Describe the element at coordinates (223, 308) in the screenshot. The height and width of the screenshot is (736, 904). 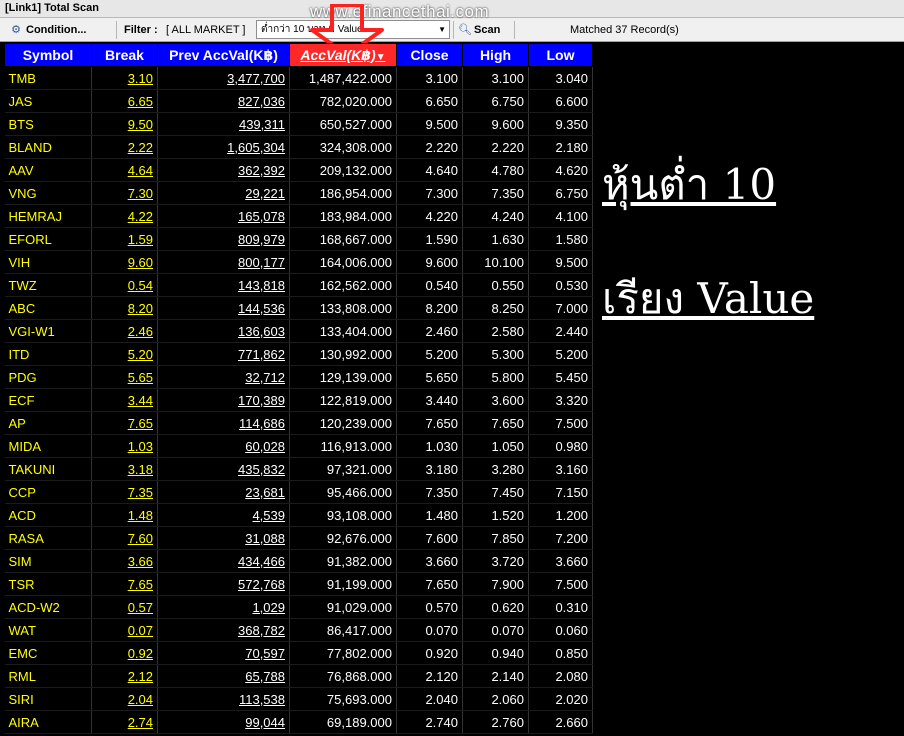
I see `cell-prev-accval: 144,536` at that location.